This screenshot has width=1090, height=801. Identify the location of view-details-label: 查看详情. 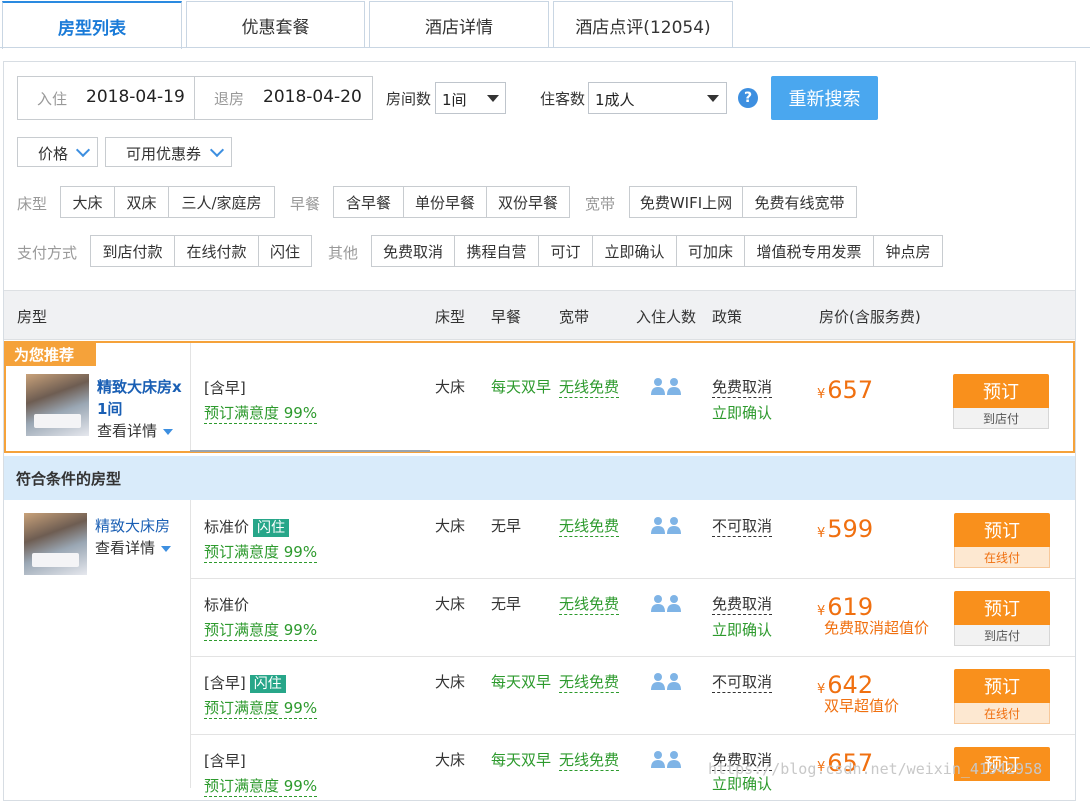
(127, 431).